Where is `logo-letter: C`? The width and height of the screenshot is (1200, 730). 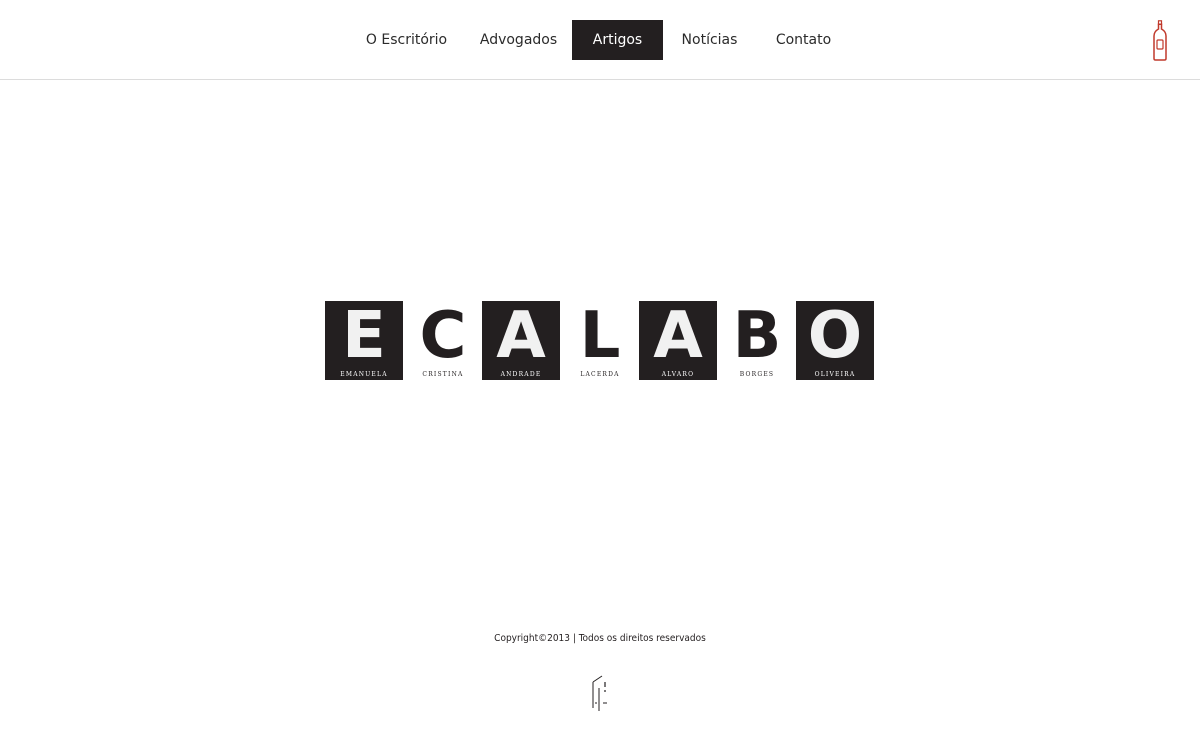
logo-letter: C is located at coordinates (443, 336).